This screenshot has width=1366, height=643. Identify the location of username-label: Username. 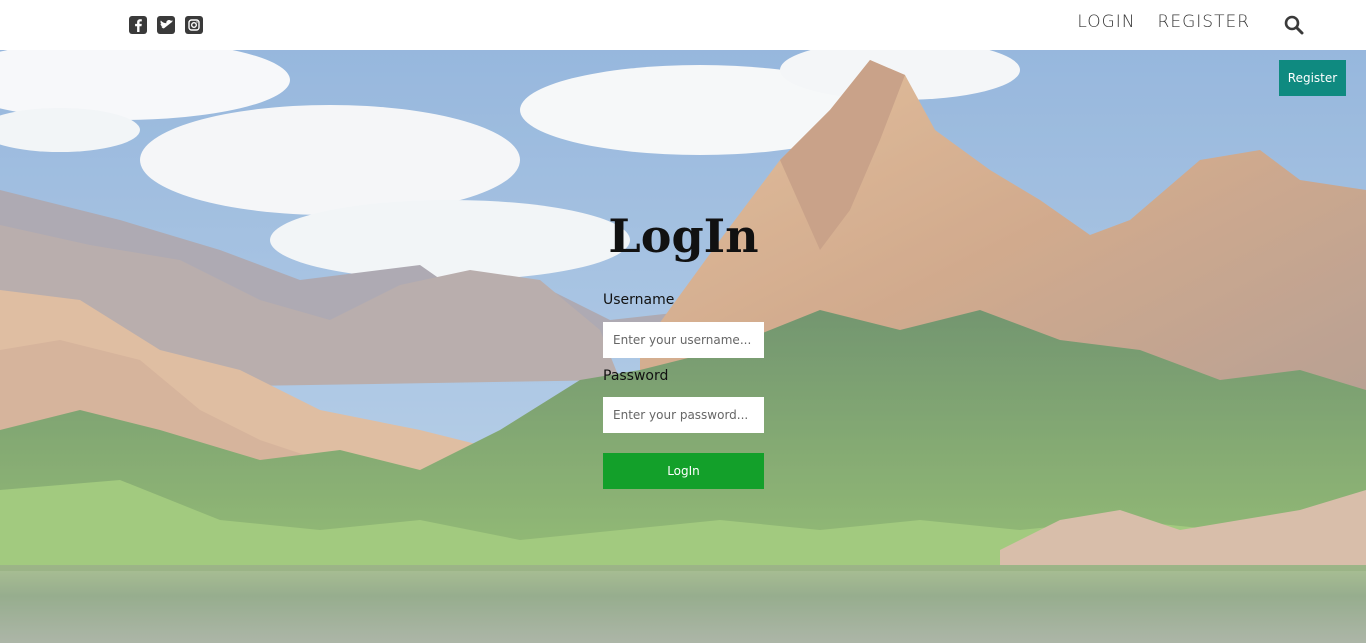
(639, 300).